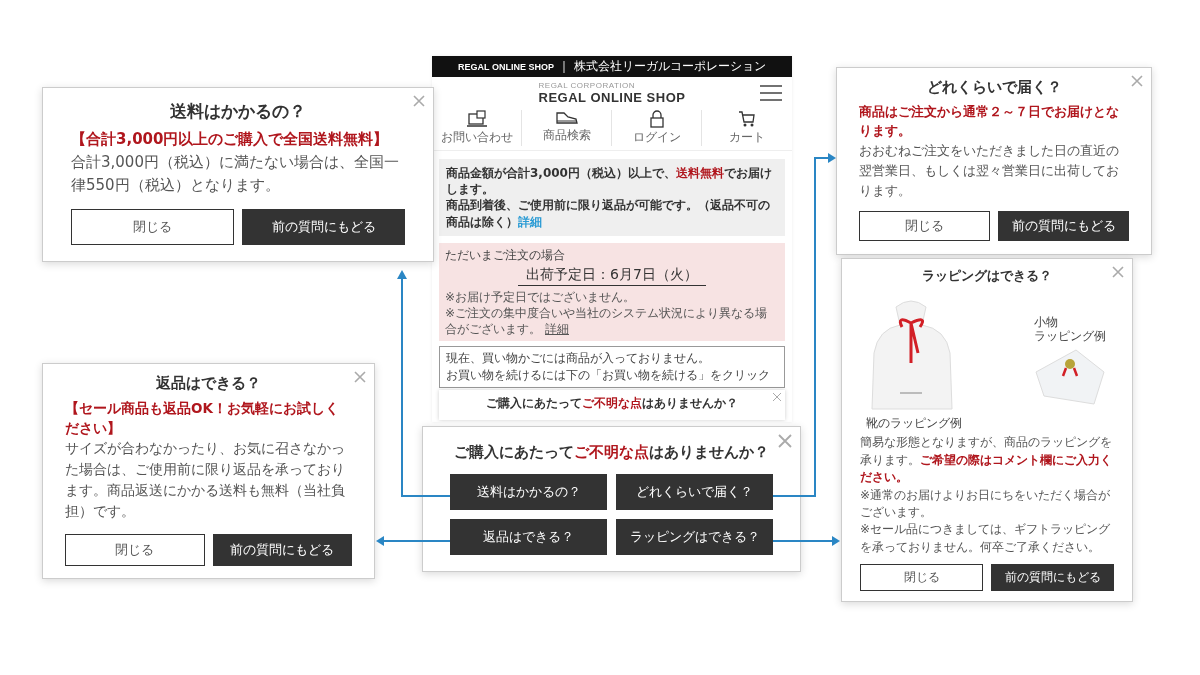 This screenshot has height=675, width=1200. I want to click on highlight-text: 【合計3,000円以上のご購入で全国送料無料】, so click(230, 139).